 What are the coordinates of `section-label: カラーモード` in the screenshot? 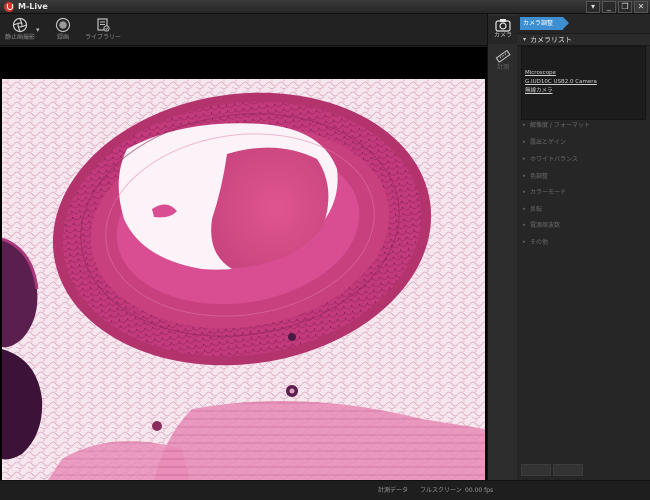 It's located at (548, 192).